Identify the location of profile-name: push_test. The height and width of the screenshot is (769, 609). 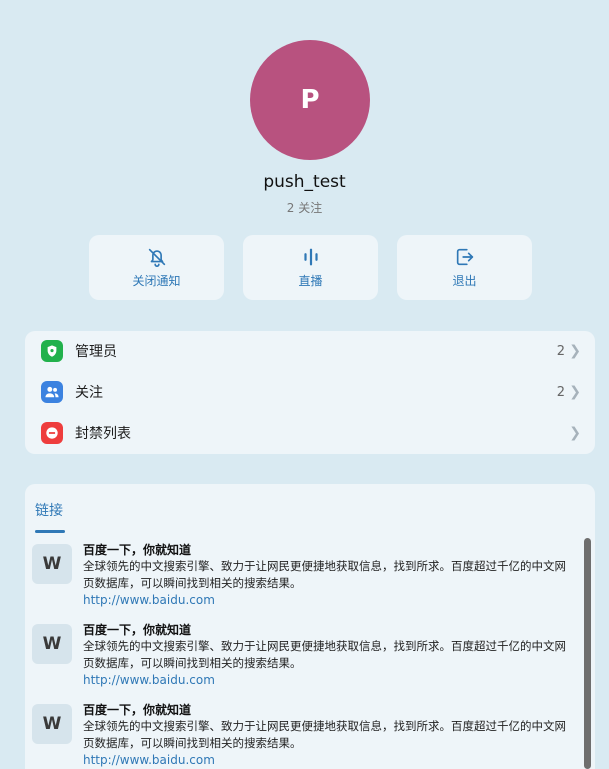
(304, 182).